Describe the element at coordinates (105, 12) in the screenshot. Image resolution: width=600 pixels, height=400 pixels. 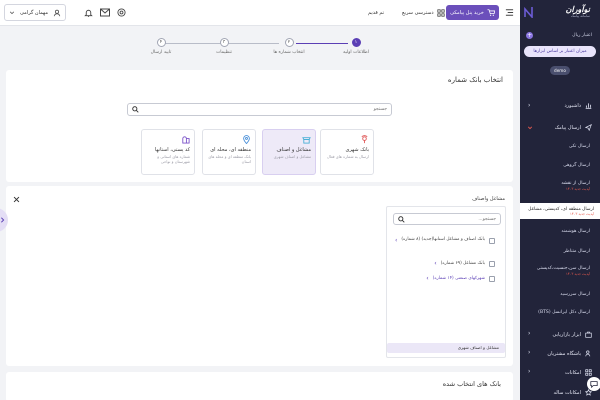
I see `mail-icon` at that location.